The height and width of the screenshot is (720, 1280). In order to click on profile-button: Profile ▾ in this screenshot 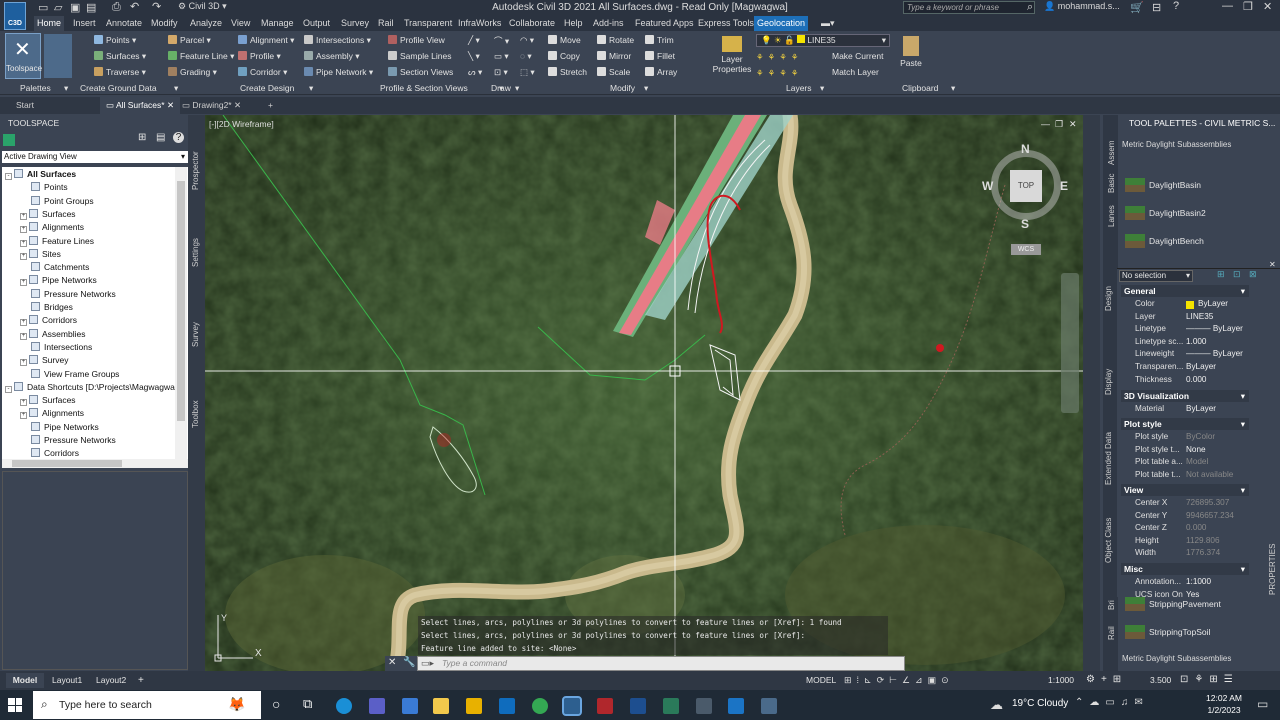, I will do `click(259, 56)`.